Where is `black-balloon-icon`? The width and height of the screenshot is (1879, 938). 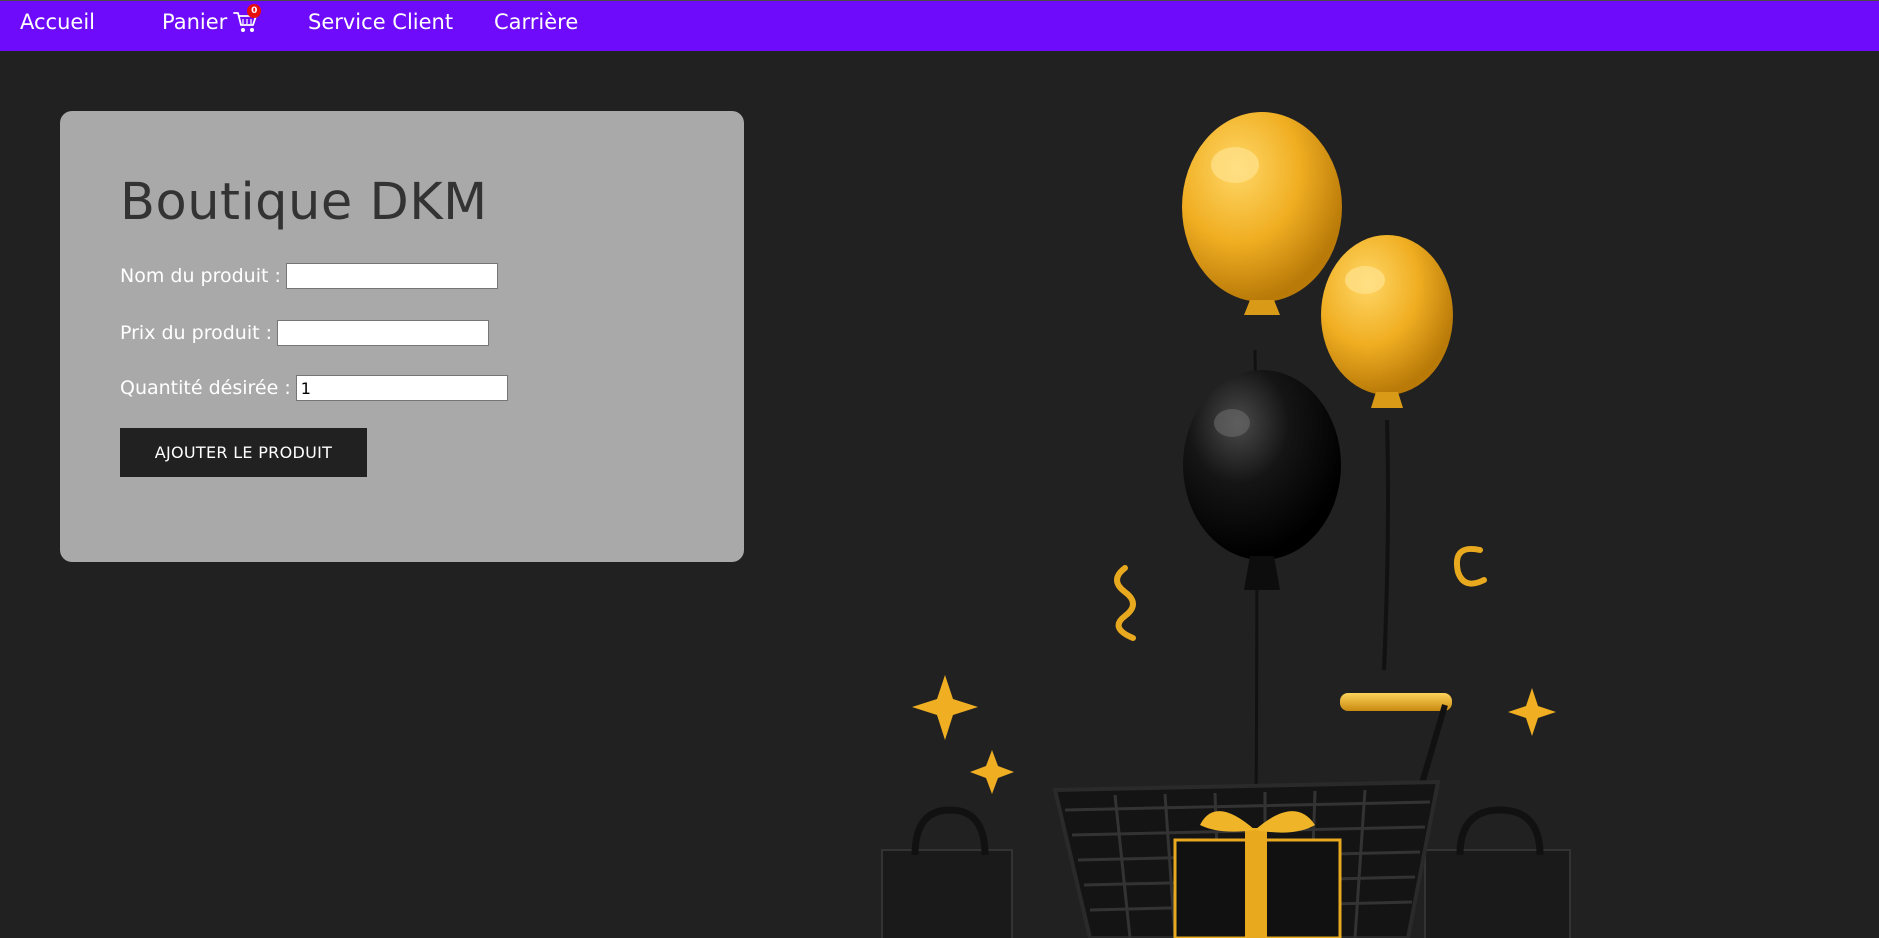
black-balloon-icon is located at coordinates (1262, 480).